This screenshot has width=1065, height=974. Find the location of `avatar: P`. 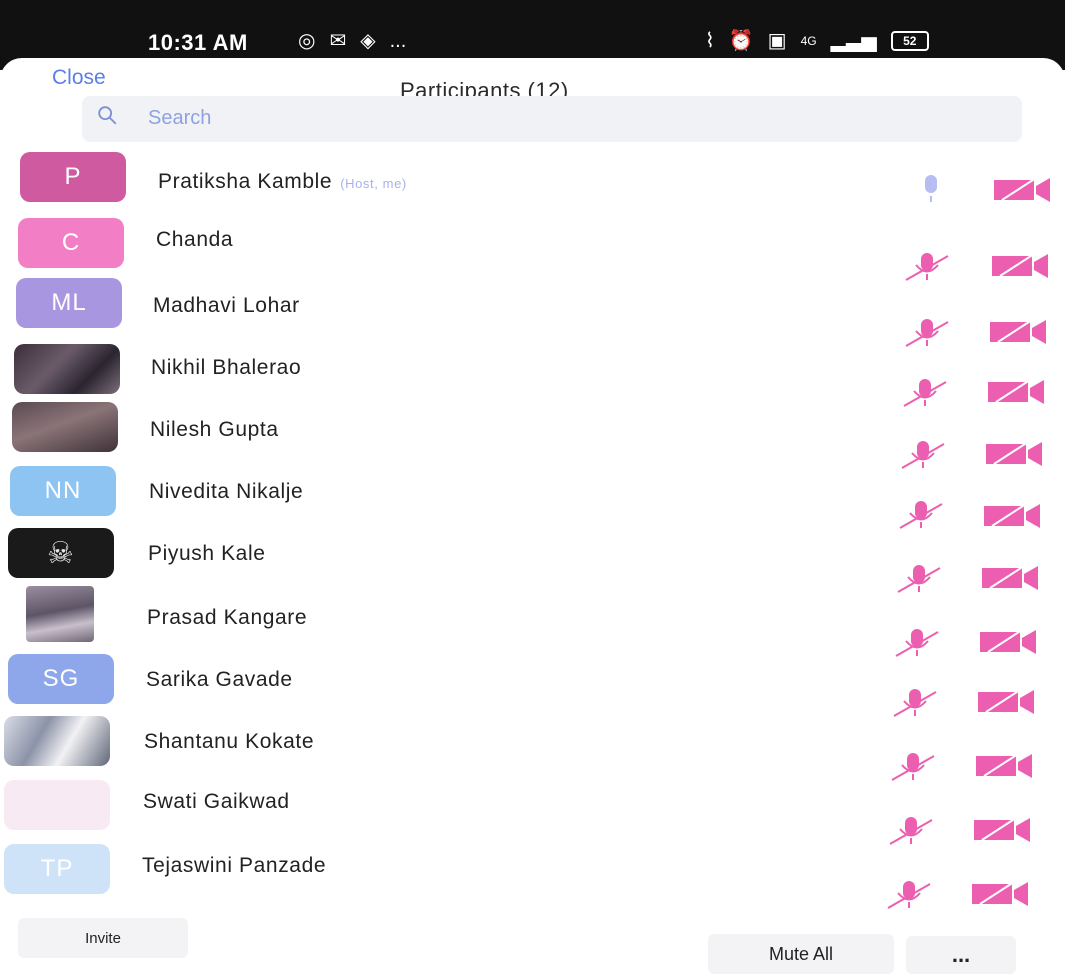

avatar: P is located at coordinates (73, 177).